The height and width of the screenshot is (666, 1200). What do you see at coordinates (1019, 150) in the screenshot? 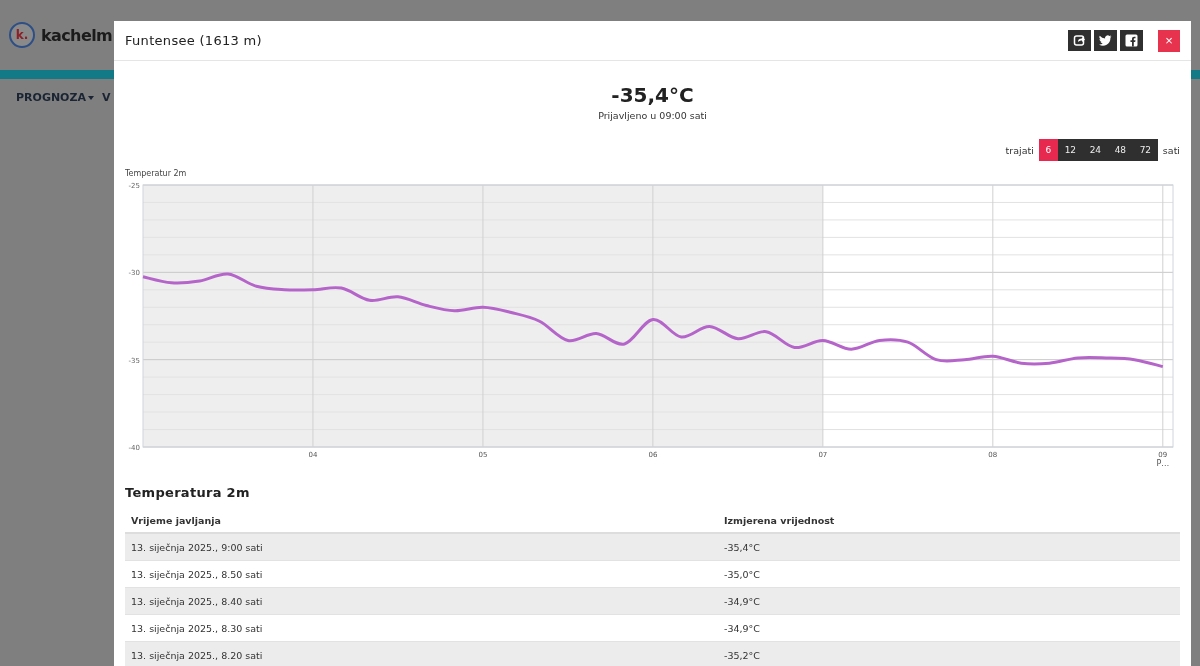
I see `duration-label: trajati` at bounding box center [1019, 150].